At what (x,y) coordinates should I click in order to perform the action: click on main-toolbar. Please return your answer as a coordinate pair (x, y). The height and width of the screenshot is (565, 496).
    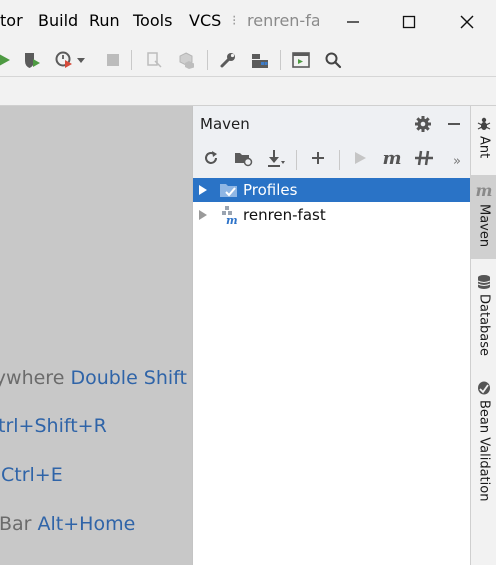
    Looking at the image, I should click on (248, 60).